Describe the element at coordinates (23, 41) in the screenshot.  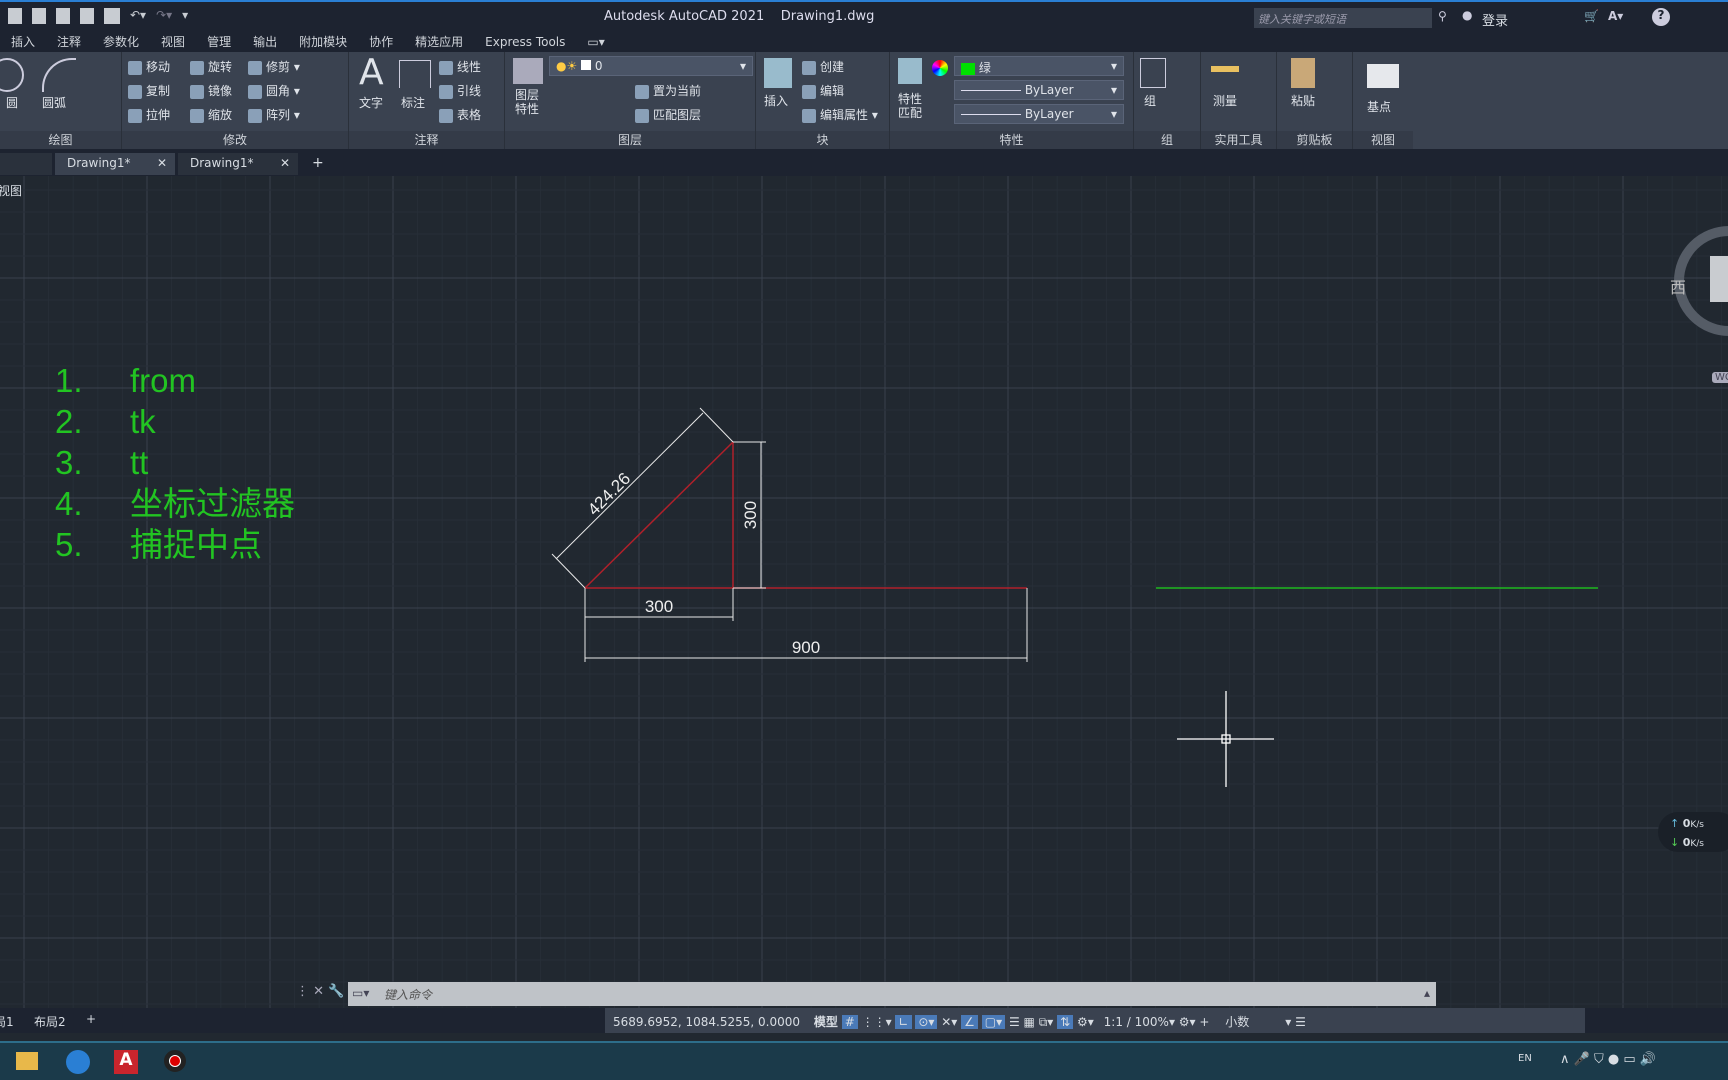
I see `tab-insert: 插入` at that location.